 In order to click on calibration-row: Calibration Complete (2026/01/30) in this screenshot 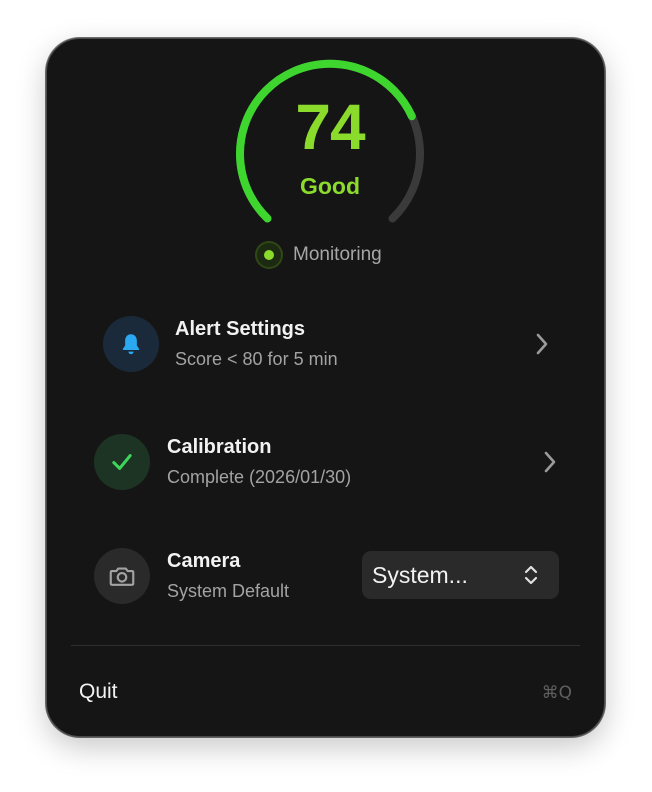, I will do `click(325, 462)`.